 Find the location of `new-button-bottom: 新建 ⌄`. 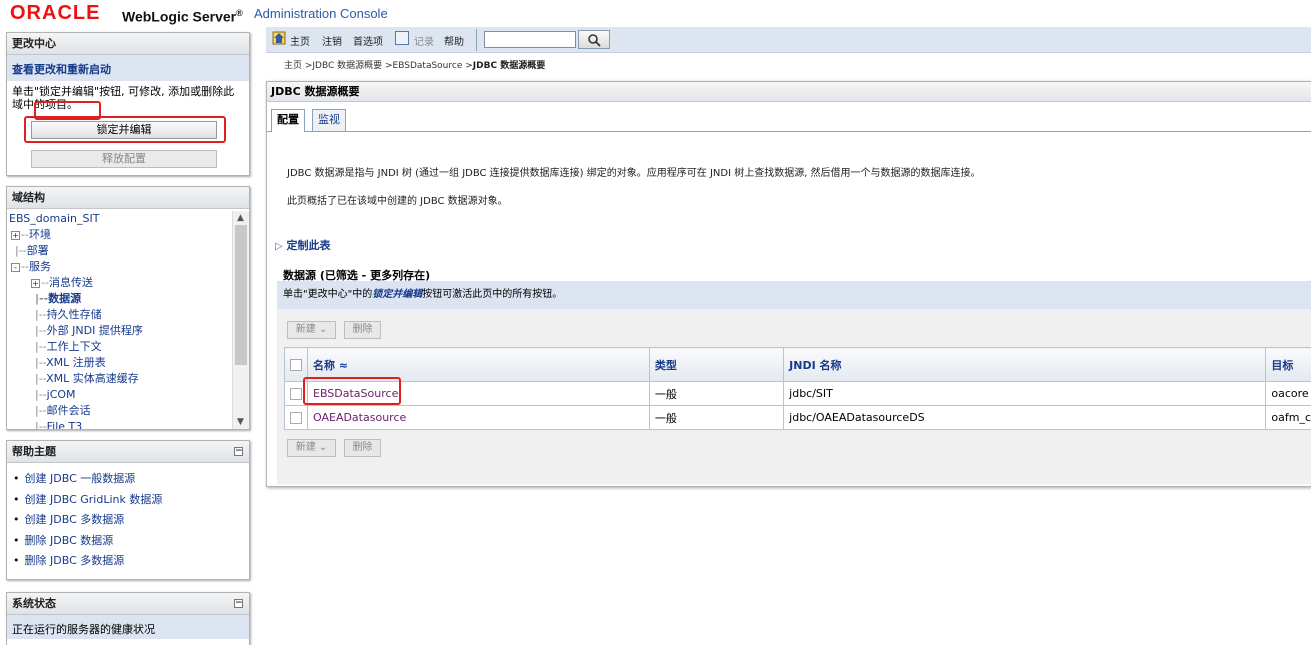

new-button-bottom: 新建 ⌄ is located at coordinates (311, 448).